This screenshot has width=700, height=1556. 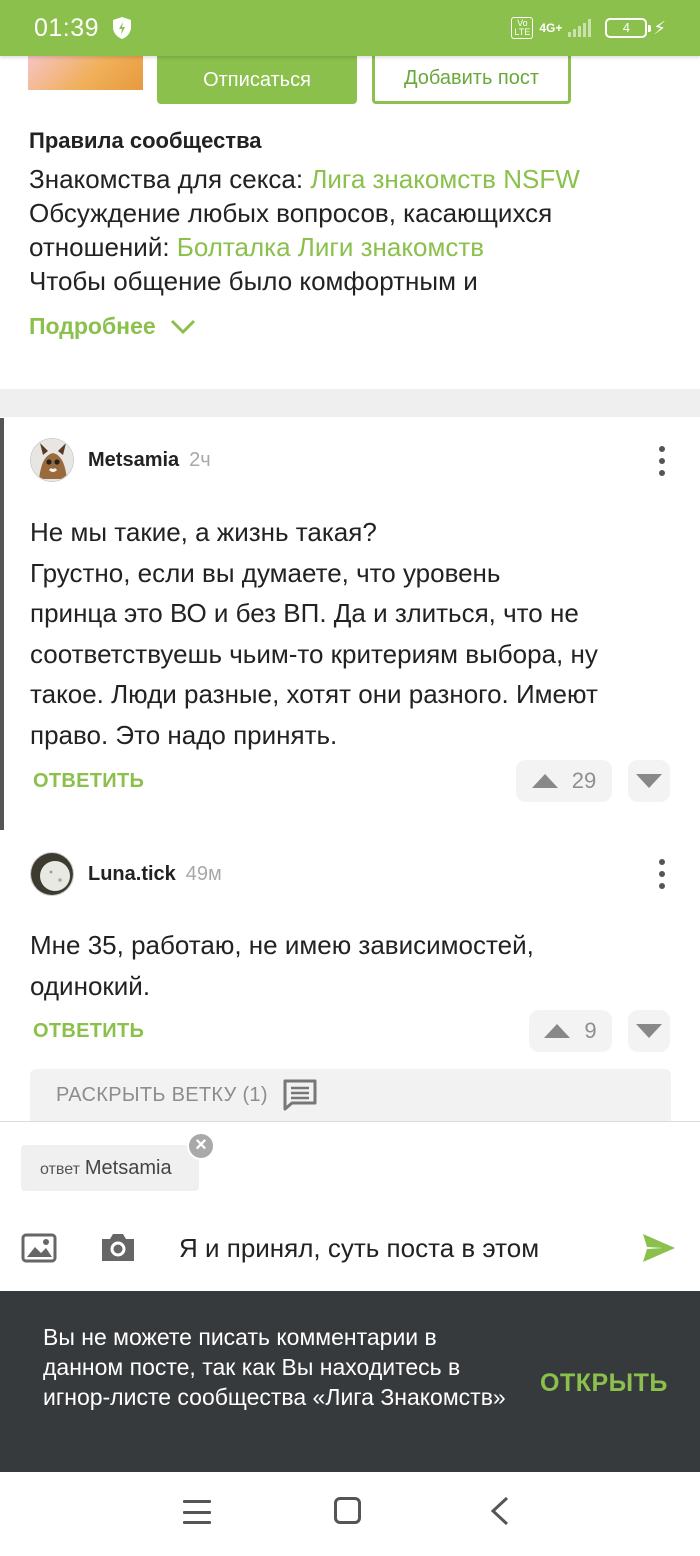 I want to click on shield-icon, so click(x=122, y=28).